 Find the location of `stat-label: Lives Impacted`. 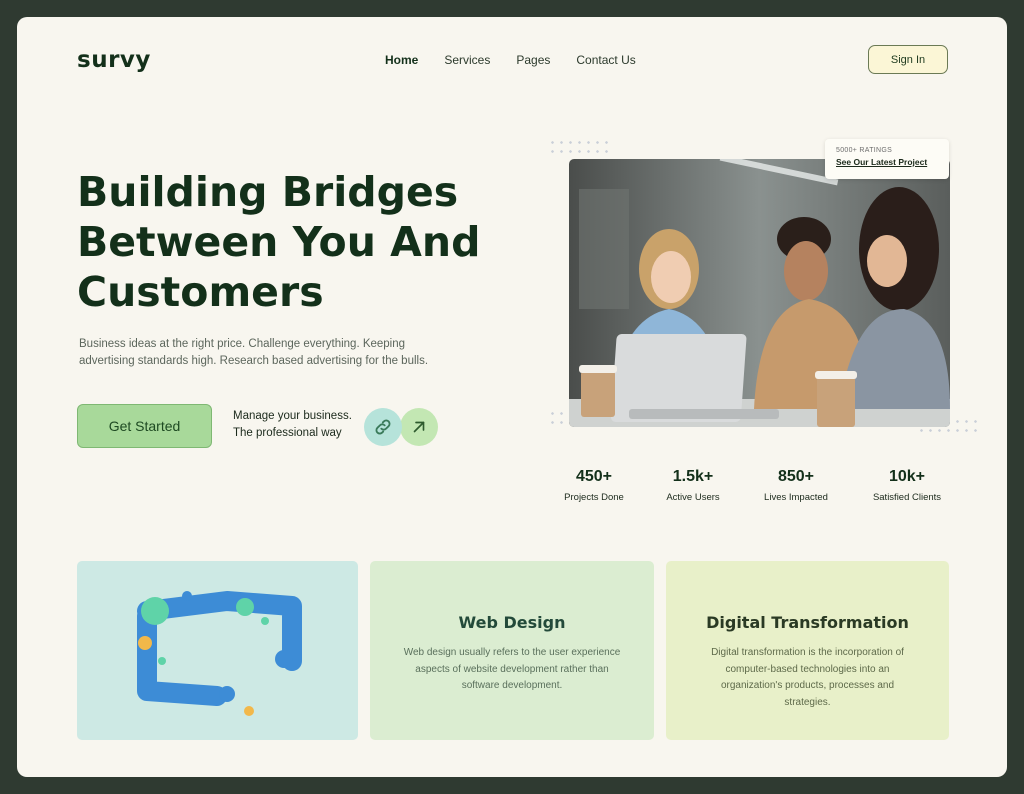

stat-label: Lives Impacted is located at coordinates (796, 497).